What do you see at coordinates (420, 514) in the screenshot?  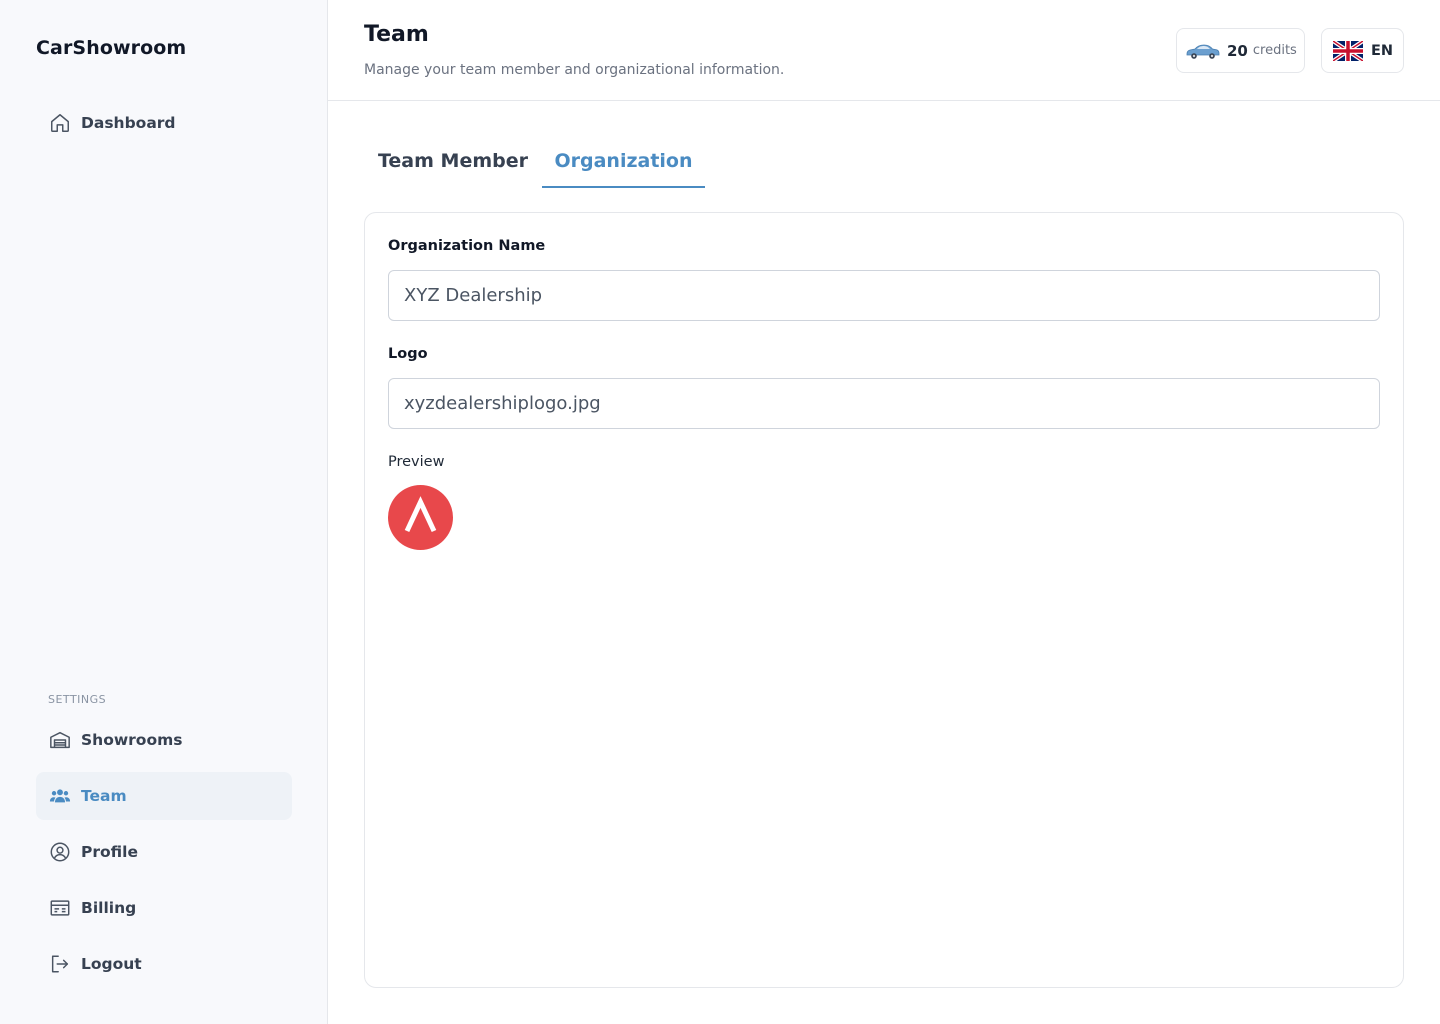 I see `caret-logo-icon` at bounding box center [420, 514].